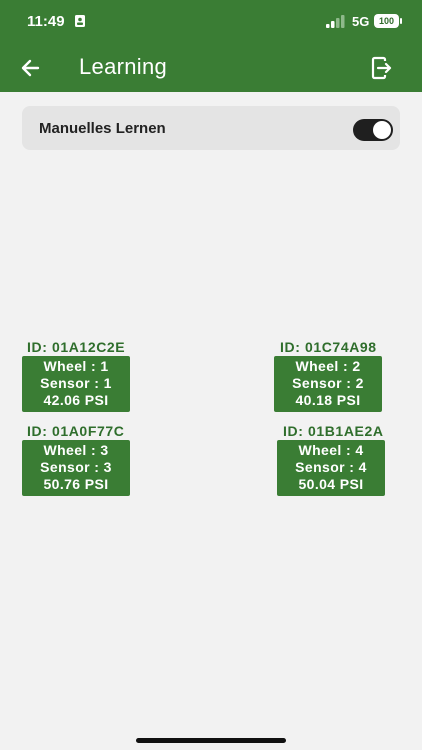  I want to click on pressure-value: 50.04 PSI, so click(331, 484).